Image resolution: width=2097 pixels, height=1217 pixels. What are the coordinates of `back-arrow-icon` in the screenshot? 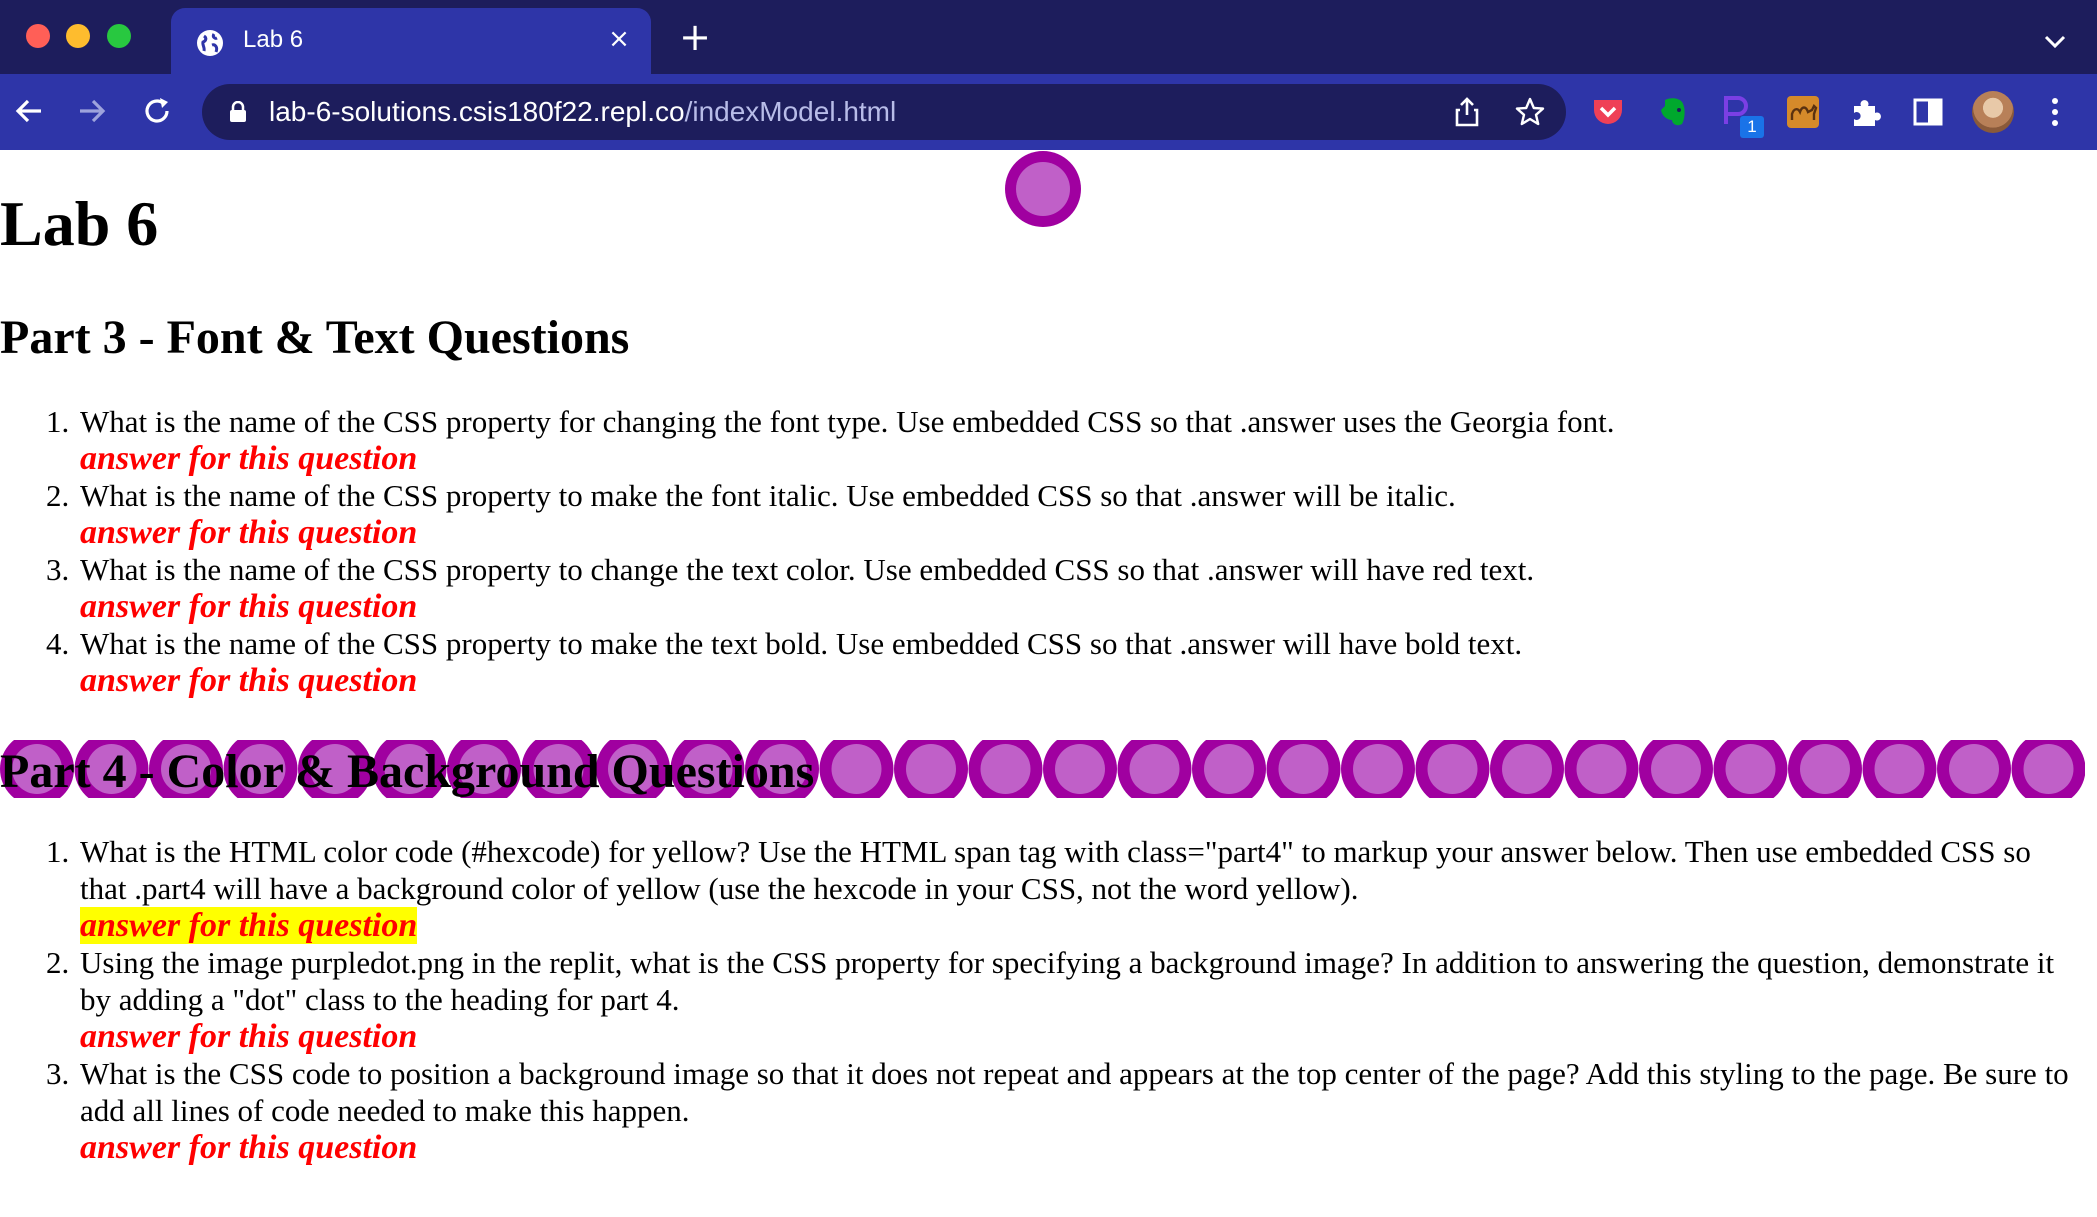 It's located at (29, 111).